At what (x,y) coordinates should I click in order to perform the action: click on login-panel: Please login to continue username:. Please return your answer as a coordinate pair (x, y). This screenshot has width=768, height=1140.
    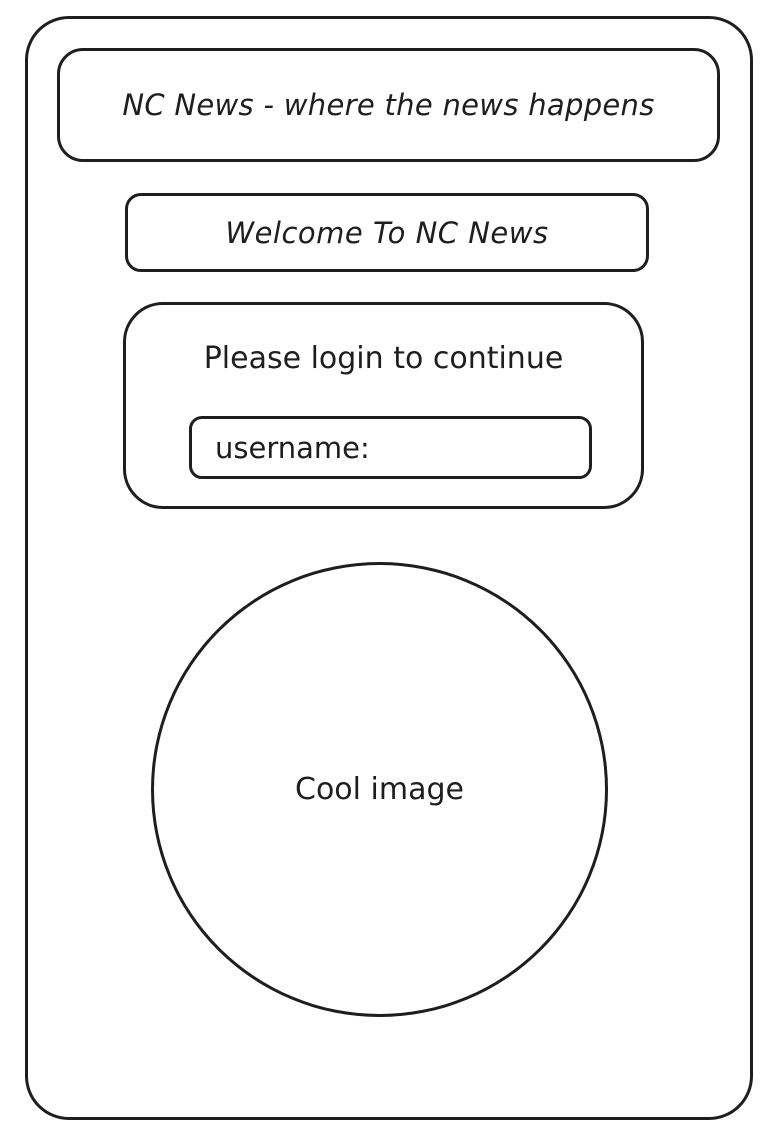
    Looking at the image, I should click on (383, 405).